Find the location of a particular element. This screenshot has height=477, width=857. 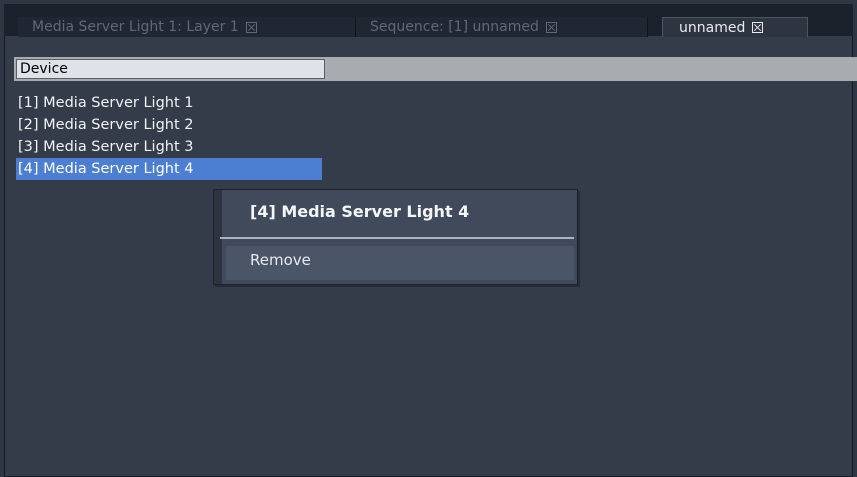

device-column-header: Device is located at coordinates (170, 69).